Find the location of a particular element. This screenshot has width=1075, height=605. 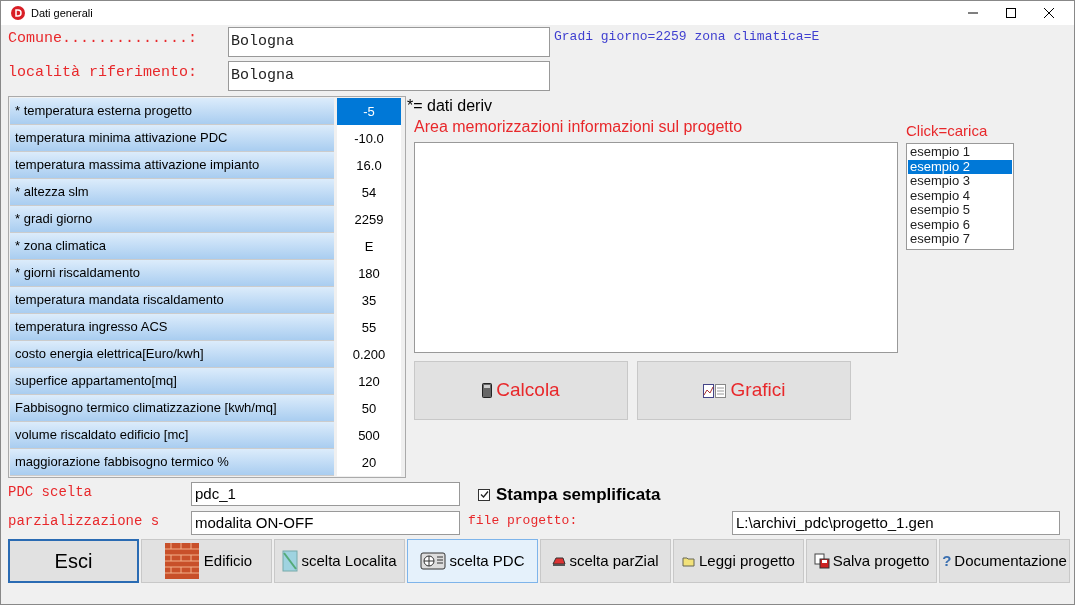

window-title: Dati generali is located at coordinates (62, 13).